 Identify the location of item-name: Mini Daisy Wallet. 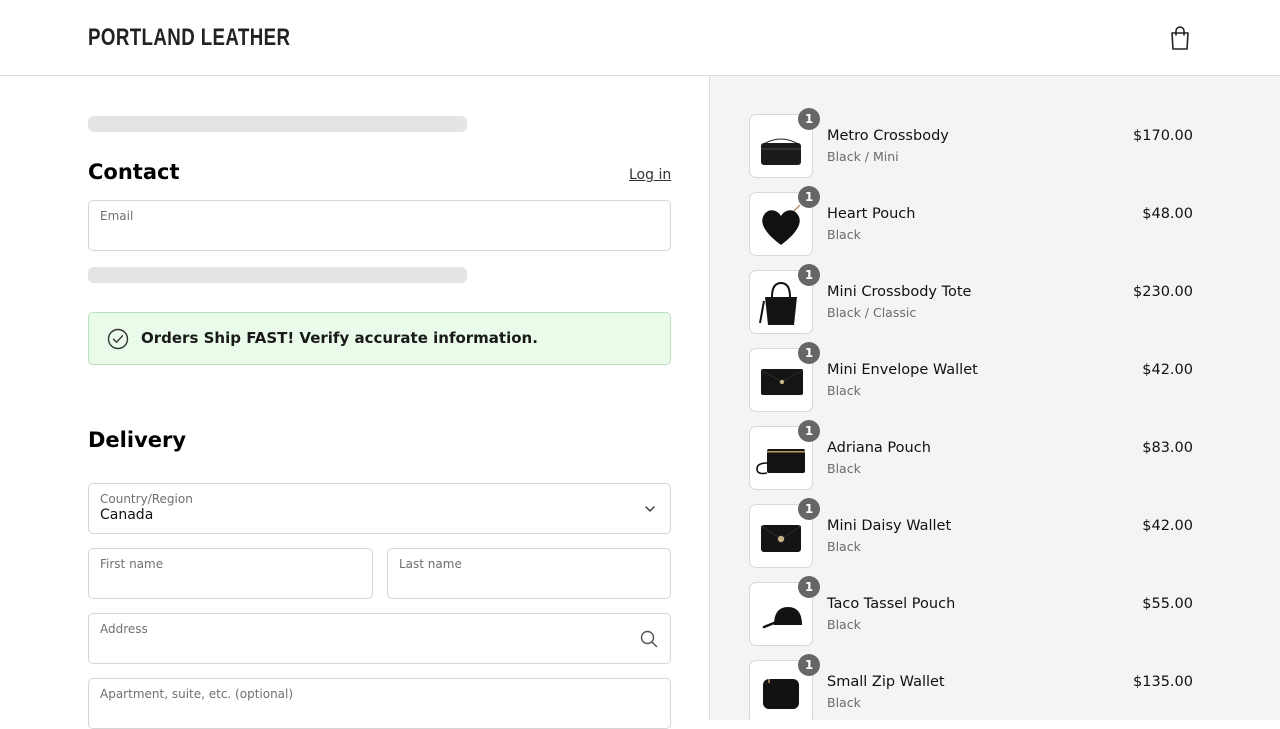
(889, 526).